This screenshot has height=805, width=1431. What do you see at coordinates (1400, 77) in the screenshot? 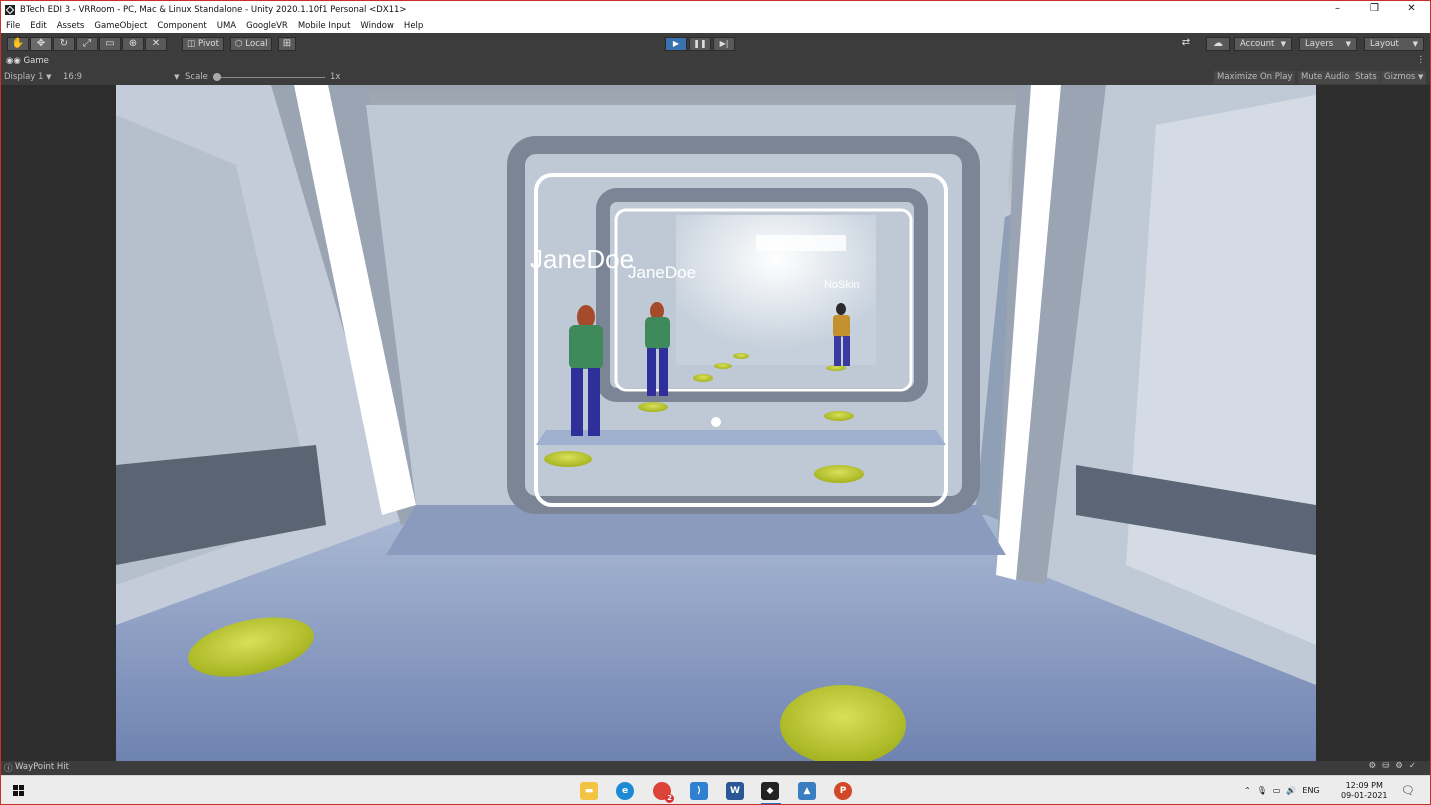
I see `gizmos-label: Gizmos` at bounding box center [1400, 77].